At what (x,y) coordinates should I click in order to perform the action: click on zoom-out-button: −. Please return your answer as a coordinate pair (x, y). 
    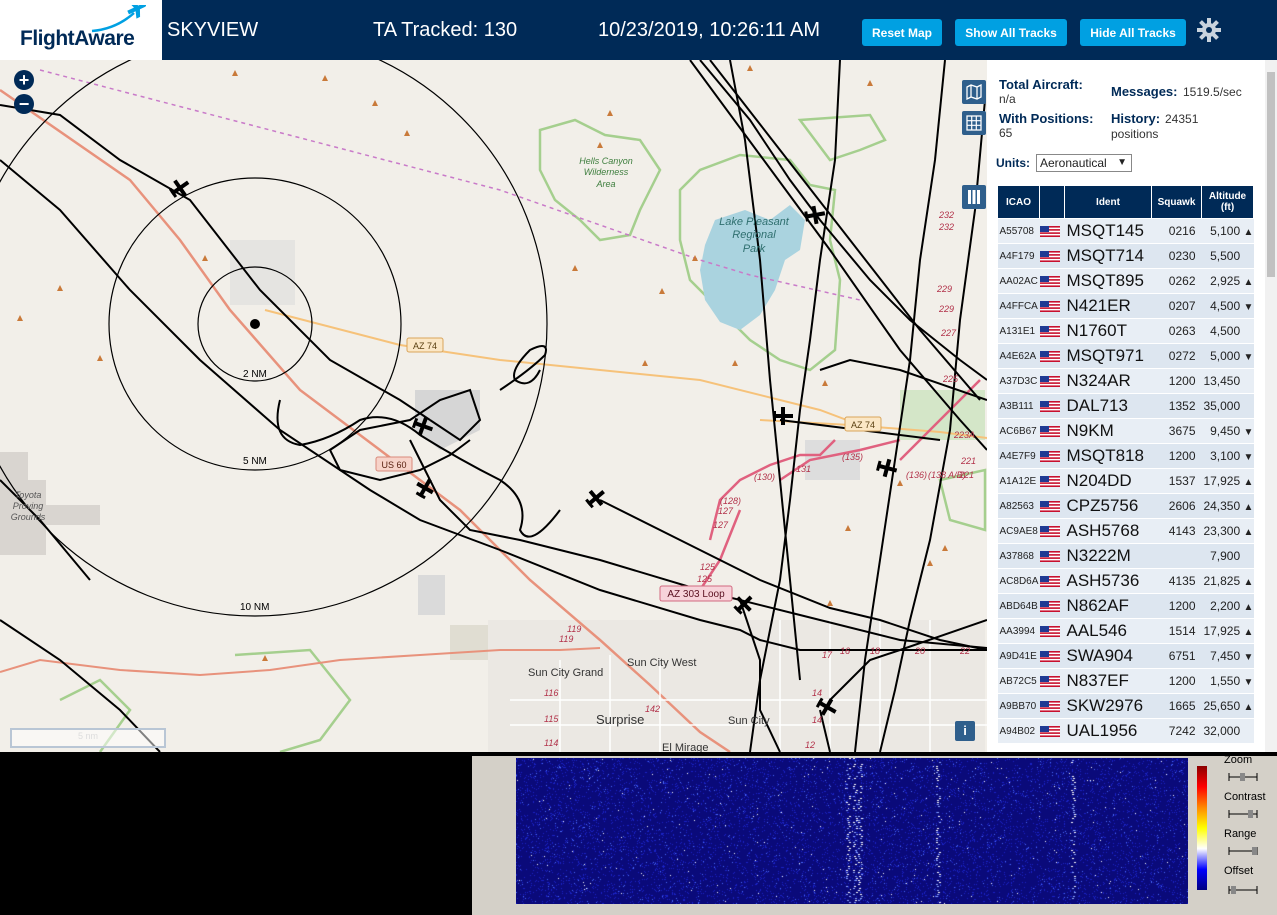
    Looking at the image, I should click on (24, 104).